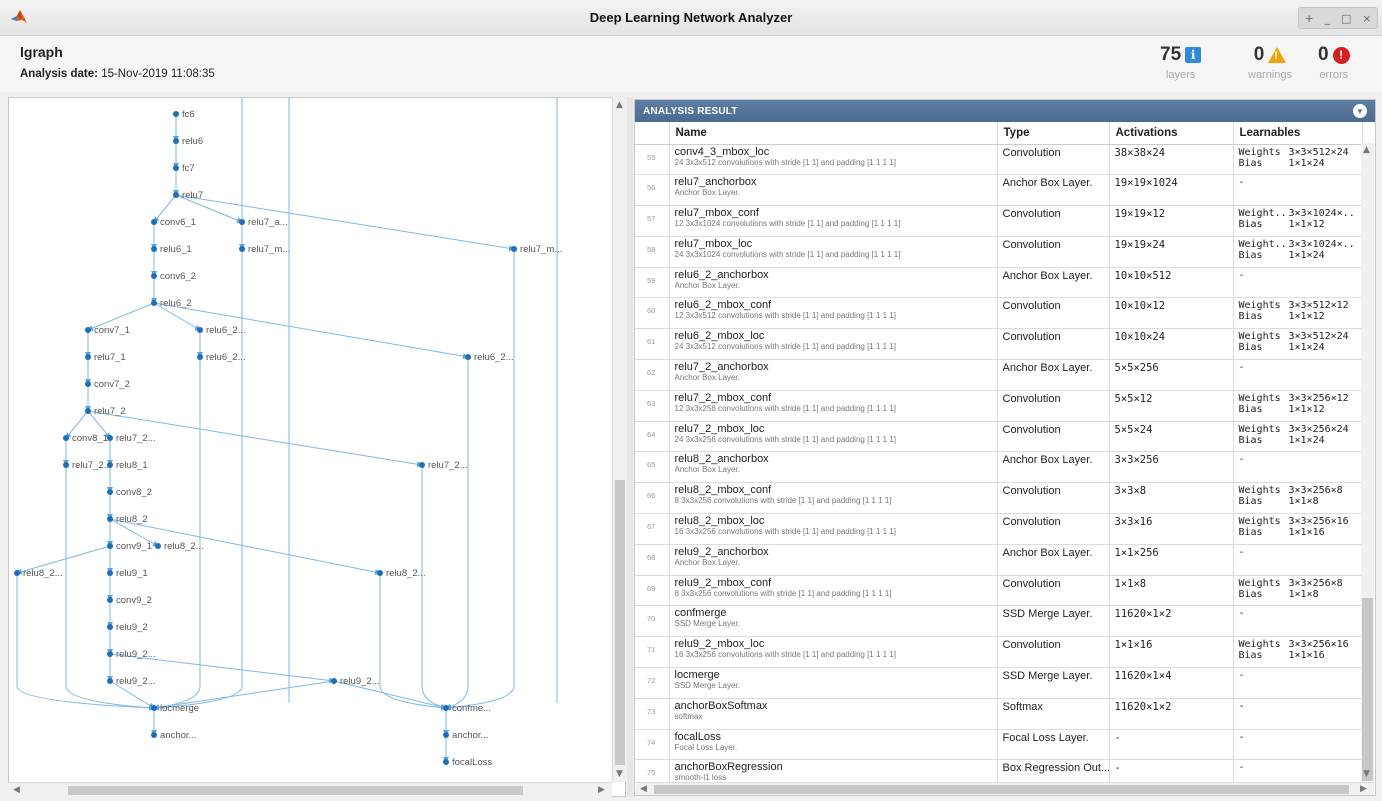 The height and width of the screenshot is (801, 1382). What do you see at coordinates (619, 774) in the screenshot?
I see `scroll-down-icon: ▼` at bounding box center [619, 774].